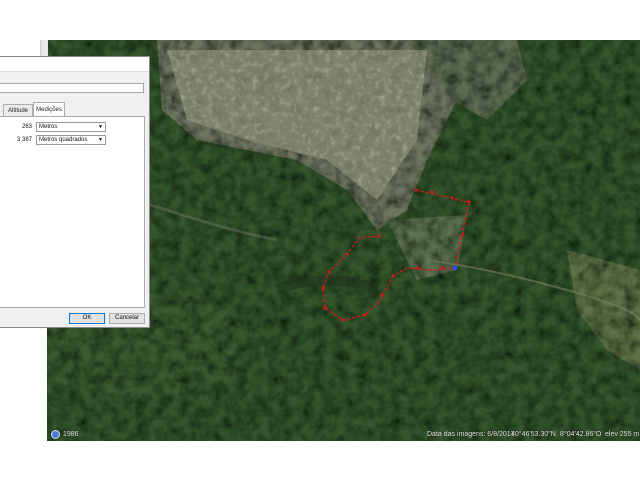  I want to click on latitude-readout: 40°46'53.30"N, so click(533, 434).